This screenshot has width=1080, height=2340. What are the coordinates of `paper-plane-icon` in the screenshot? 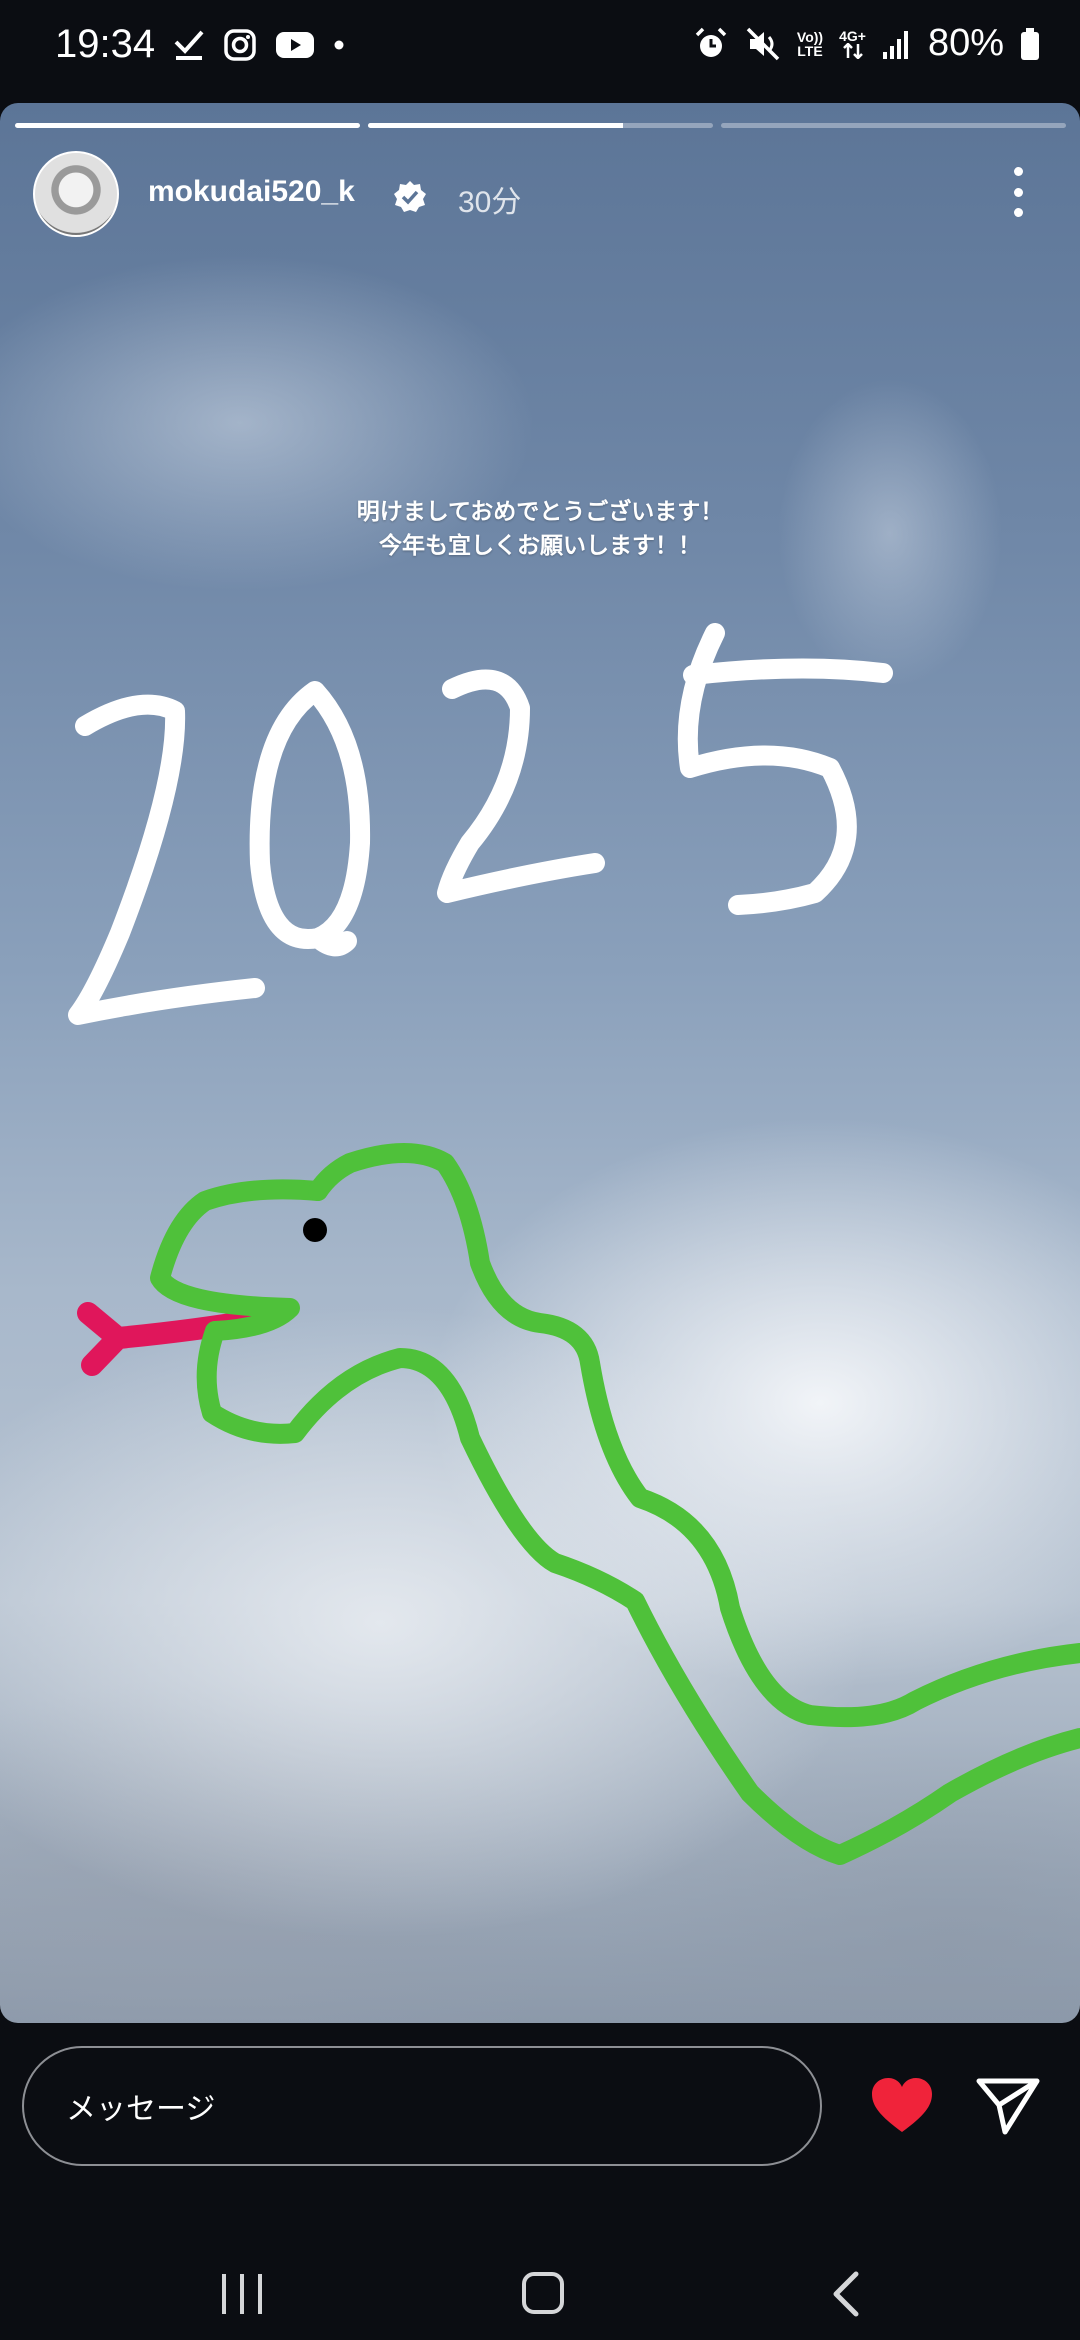 It's located at (1008, 2106).